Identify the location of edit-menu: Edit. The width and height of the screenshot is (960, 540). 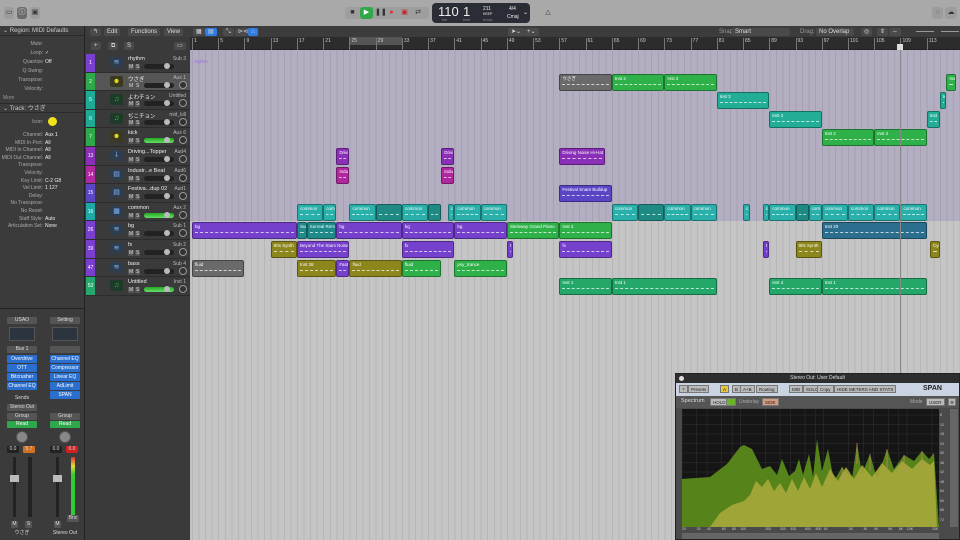
(112, 32).